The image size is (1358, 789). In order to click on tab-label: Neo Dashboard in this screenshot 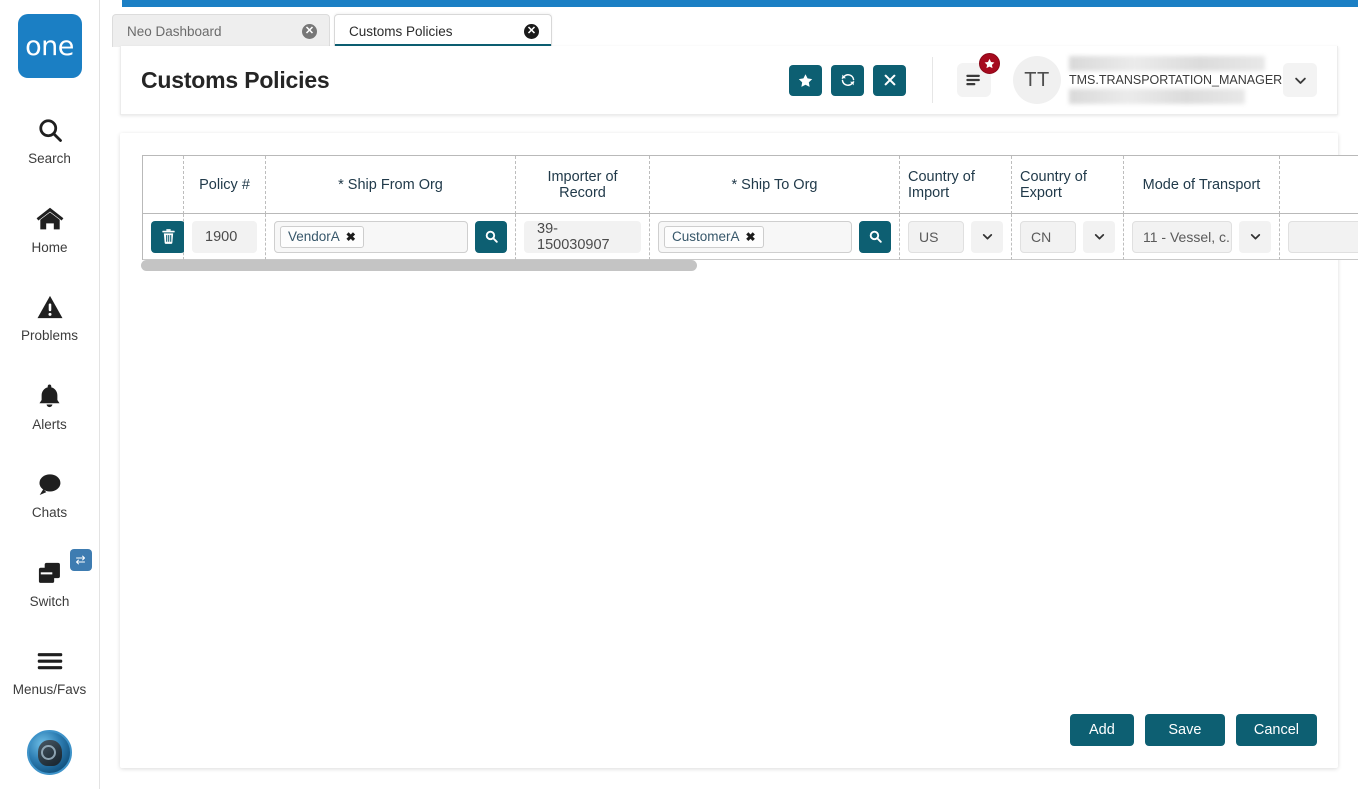, I will do `click(174, 31)`.